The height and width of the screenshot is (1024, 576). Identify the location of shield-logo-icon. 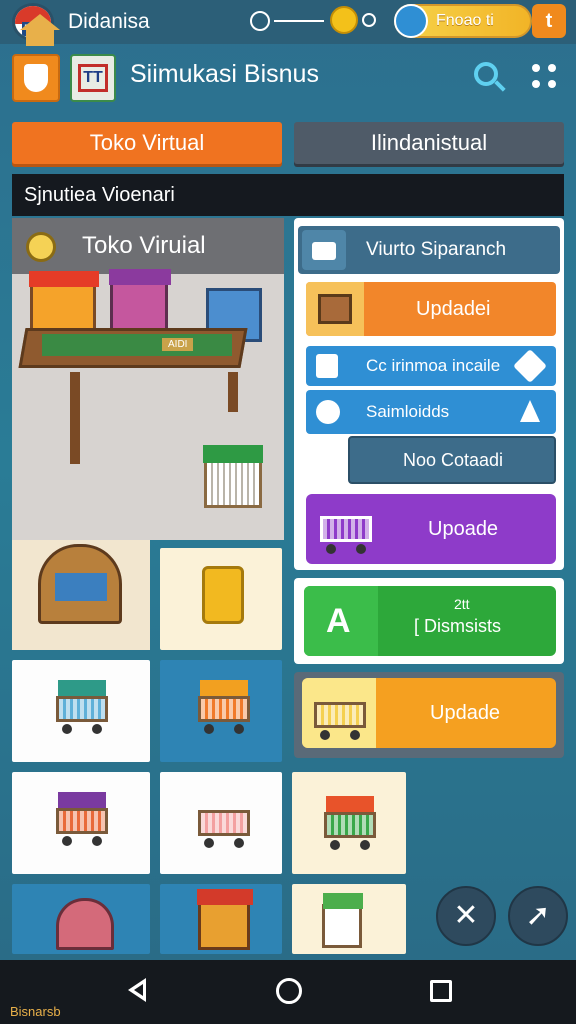
(36, 78).